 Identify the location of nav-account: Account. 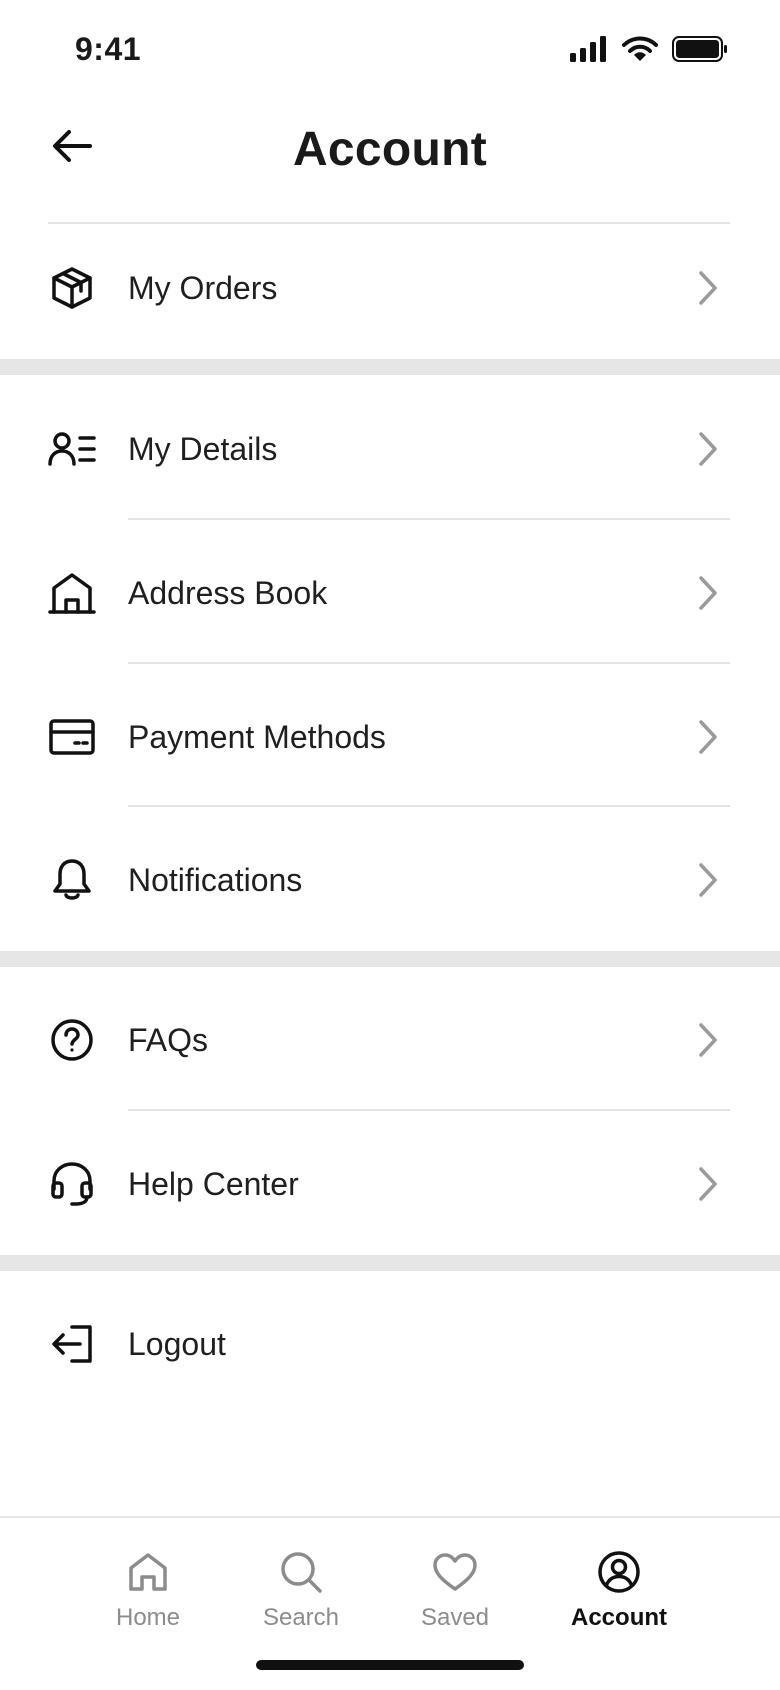
(619, 1590).